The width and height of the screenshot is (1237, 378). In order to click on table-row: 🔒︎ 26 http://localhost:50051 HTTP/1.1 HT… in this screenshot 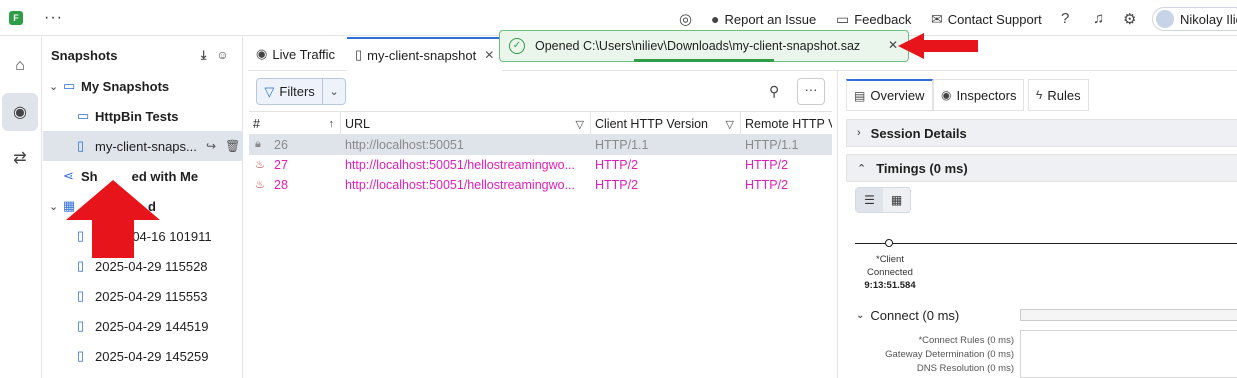, I will do `click(540, 145)`.